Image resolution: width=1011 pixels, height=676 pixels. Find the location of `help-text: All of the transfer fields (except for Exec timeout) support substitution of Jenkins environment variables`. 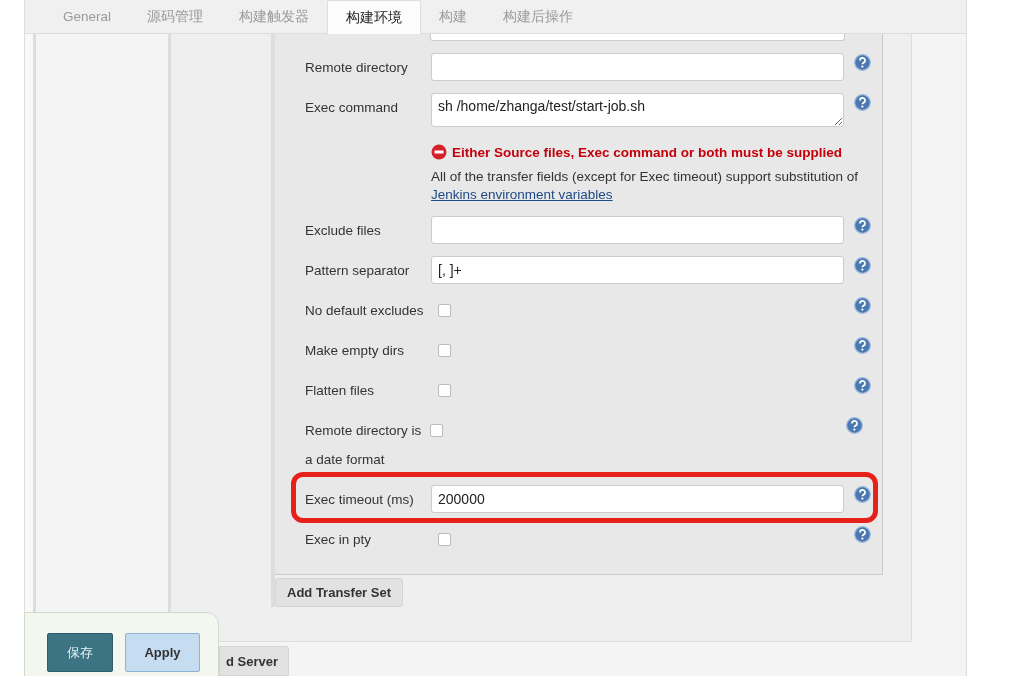

help-text: All of the transfer fields (except for Exec timeout) support substitution of Jenkins environment variables is located at coordinates (645, 186).